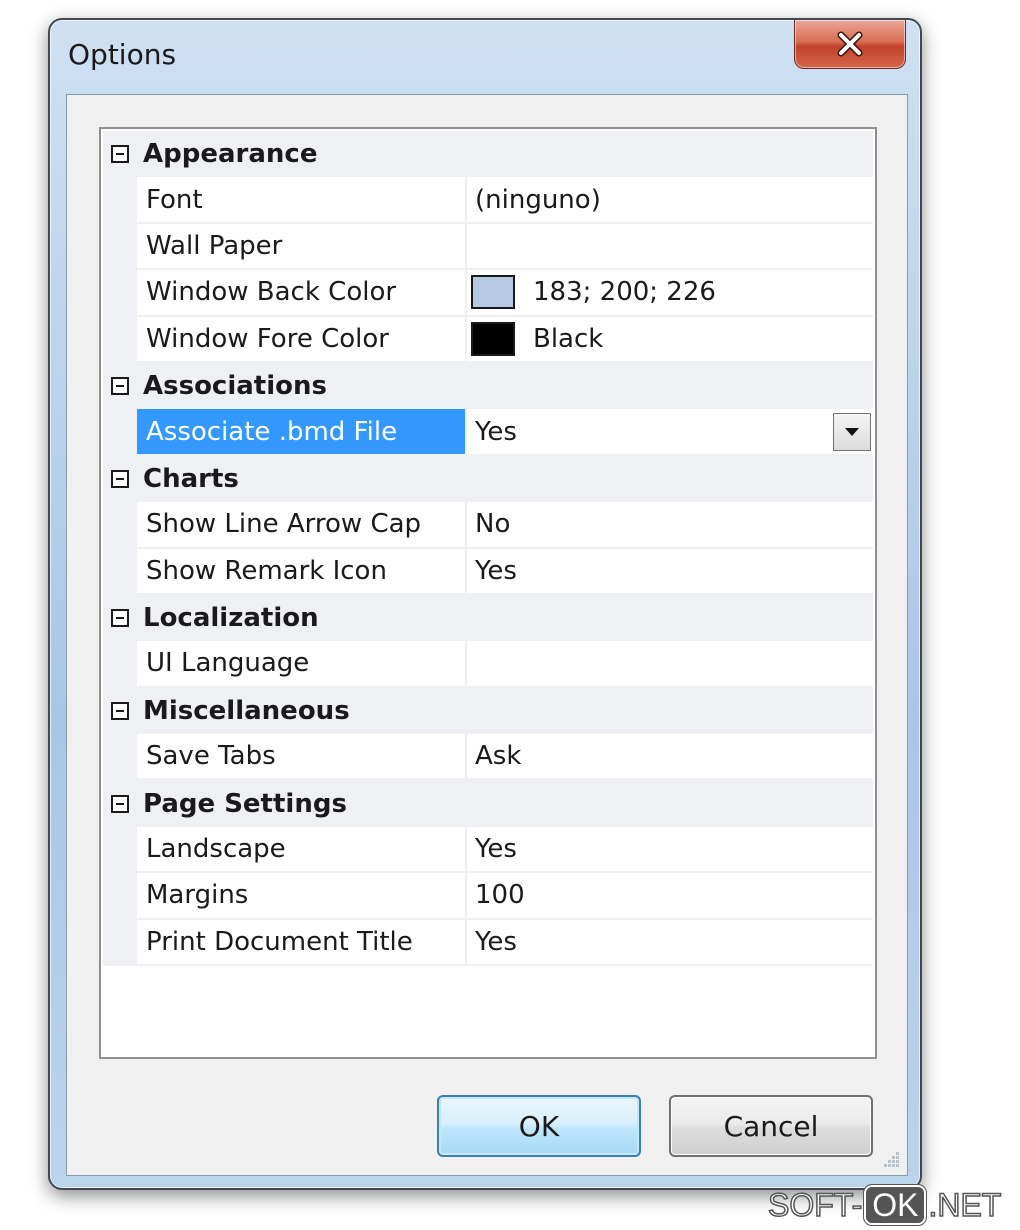 This screenshot has width=1020, height=1230. I want to click on property-name: Wall Paper, so click(302, 247).